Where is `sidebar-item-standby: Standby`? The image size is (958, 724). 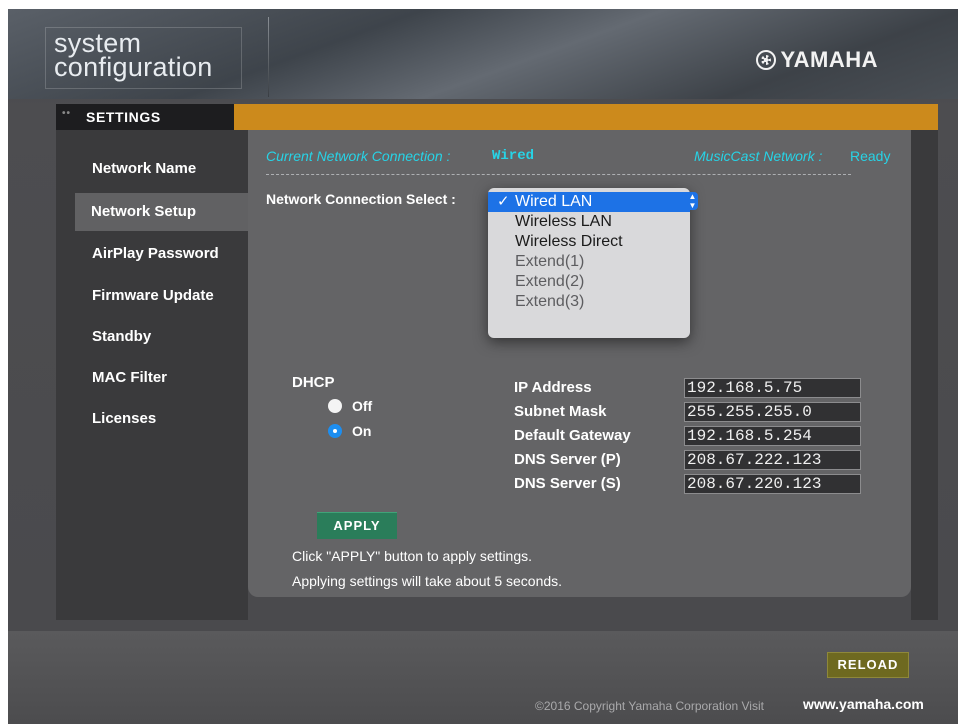 sidebar-item-standby: Standby is located at coordinates (152, 337).